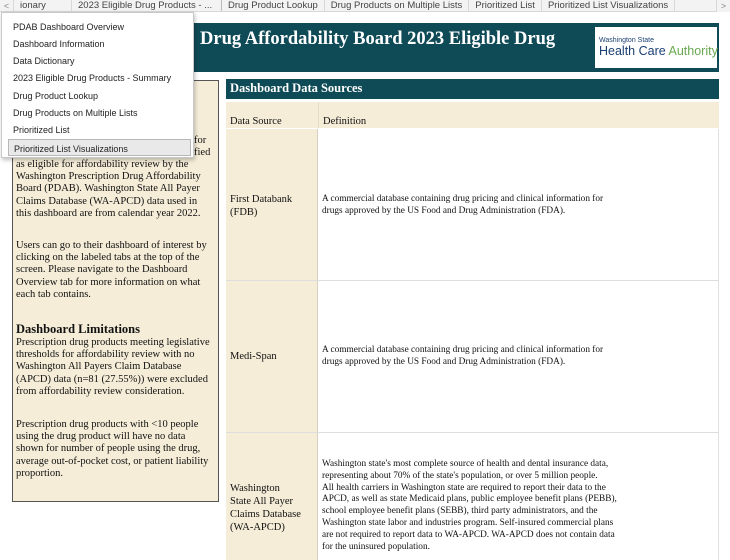  I want to click on menu-item-pdab-dashboard-overview: PDAB Dashboard Overview, so click(98, 26).